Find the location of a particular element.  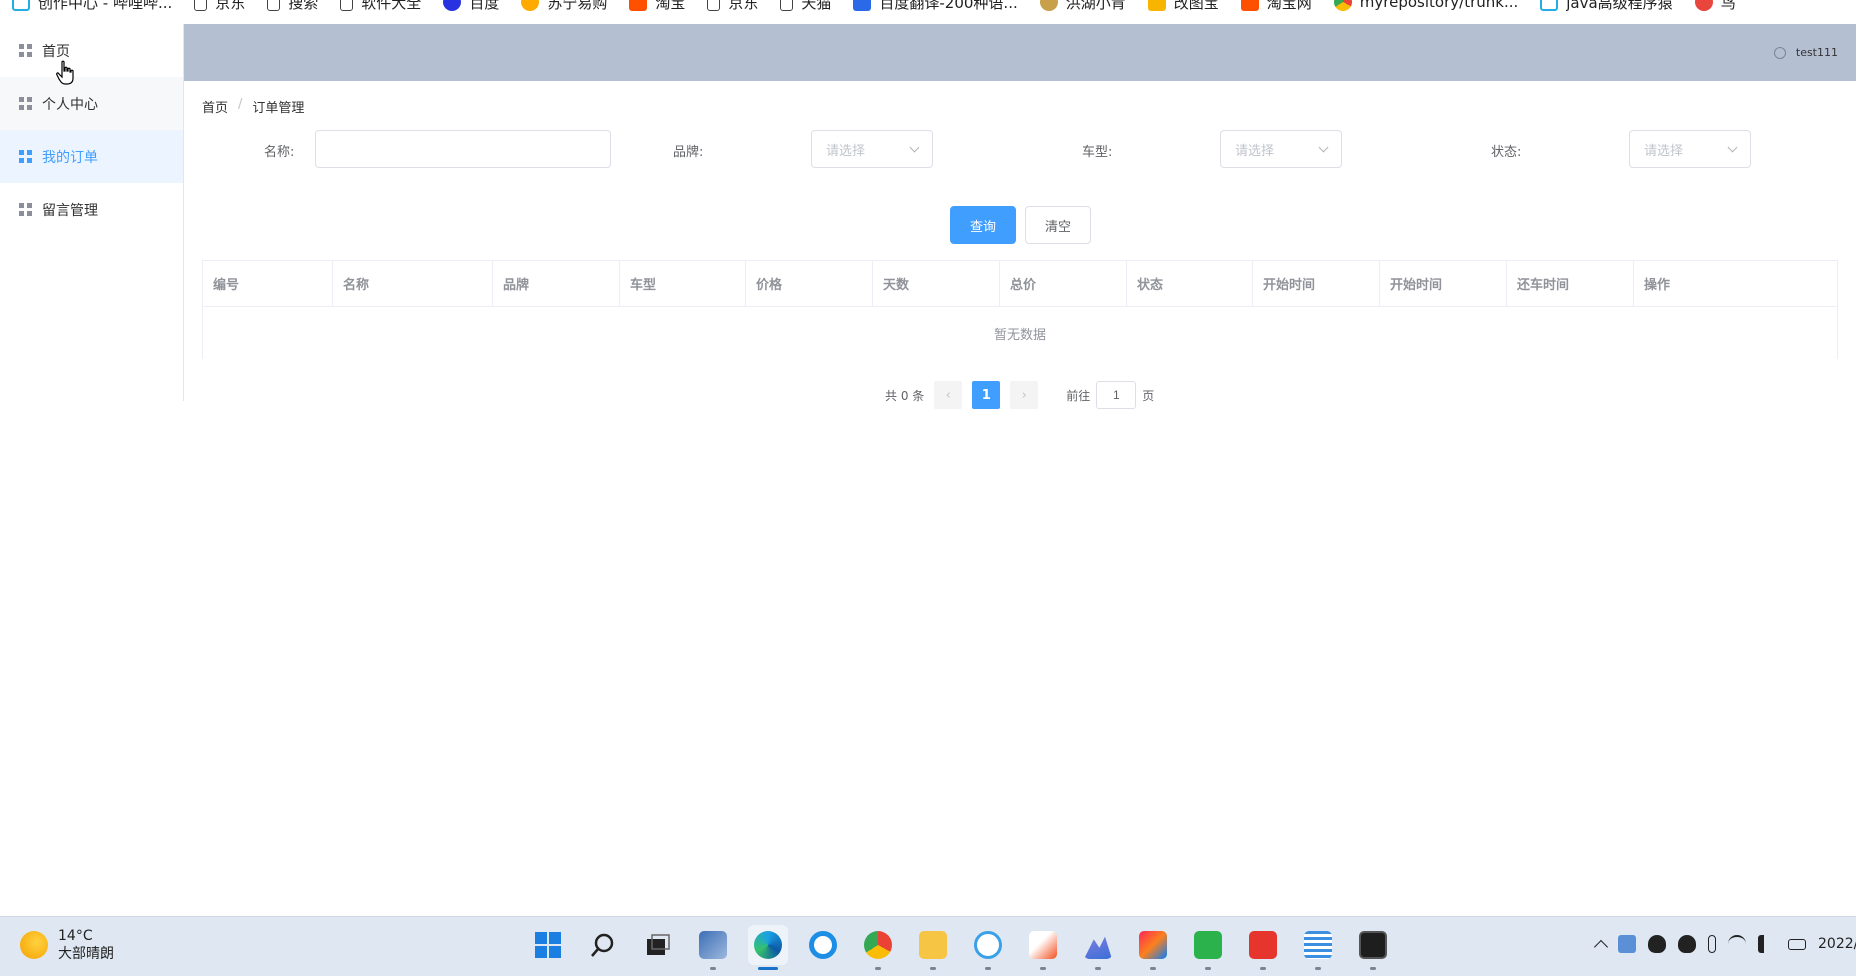

app-wps is located at coordinates (1263, 947).